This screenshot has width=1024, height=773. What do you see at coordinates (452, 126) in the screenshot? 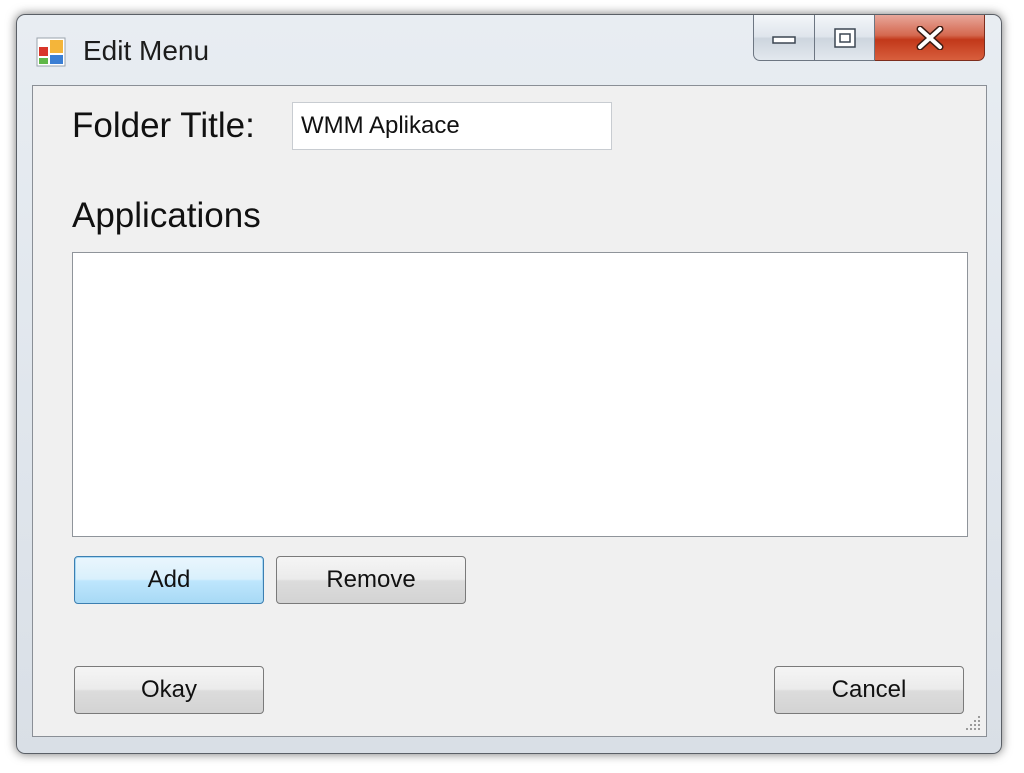
I see `folder-title-input` at bounding box center [452, 126].